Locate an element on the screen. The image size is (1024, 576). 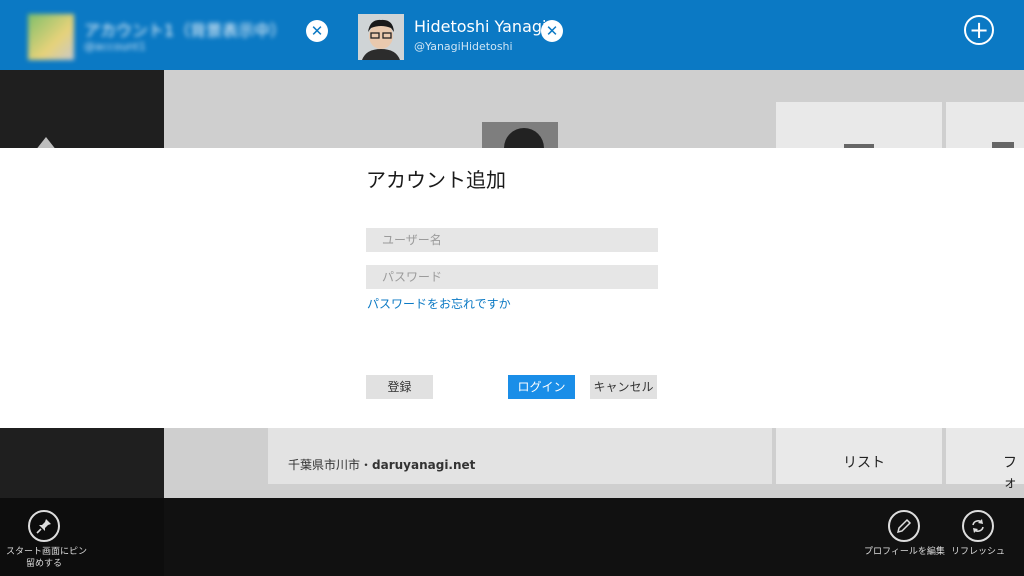
account-handle: @account1 is located at coordinates (115, 46).